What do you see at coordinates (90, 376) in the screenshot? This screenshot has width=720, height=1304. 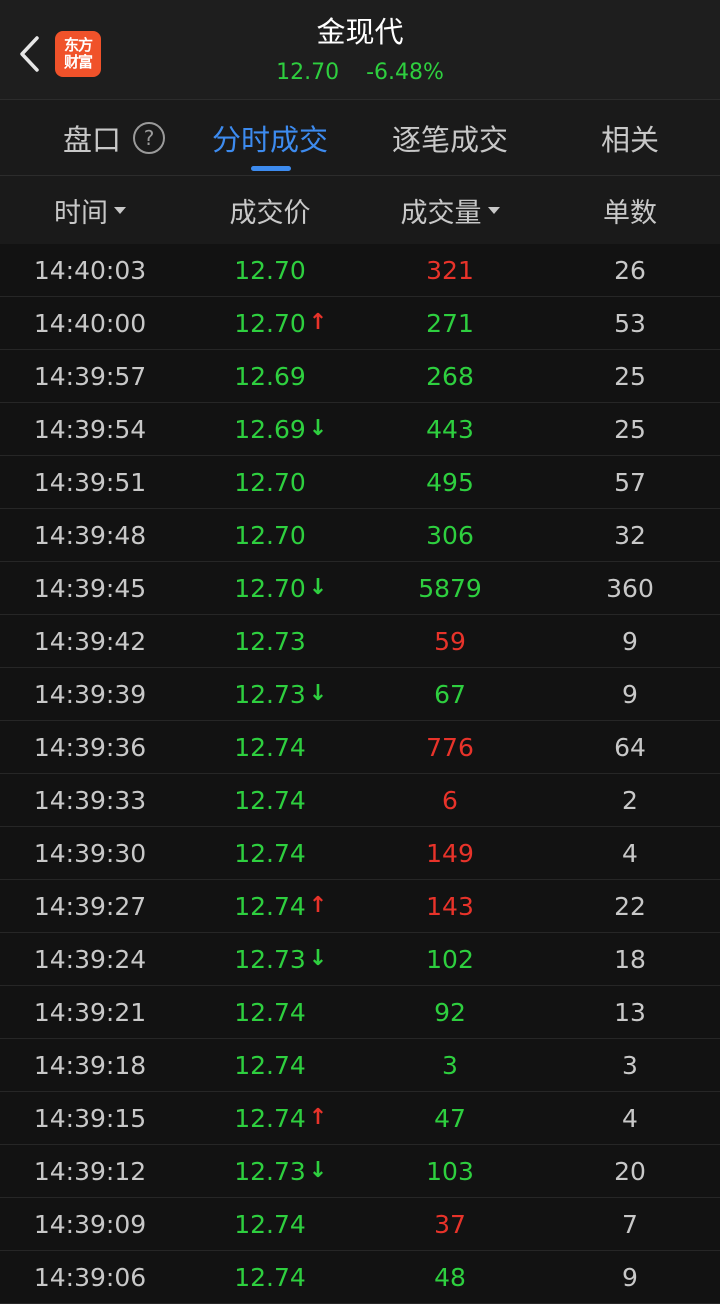 I see `trade-time-text: 14:39:57` at bounding box center [90, 376].